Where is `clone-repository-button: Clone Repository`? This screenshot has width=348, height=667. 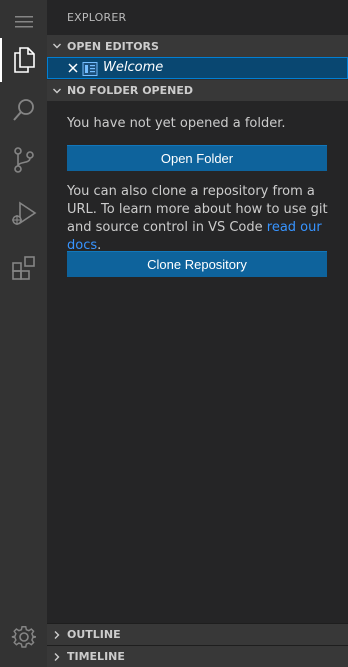 clone-repository-button: Clone Repository is located at coordinates (197, 264).